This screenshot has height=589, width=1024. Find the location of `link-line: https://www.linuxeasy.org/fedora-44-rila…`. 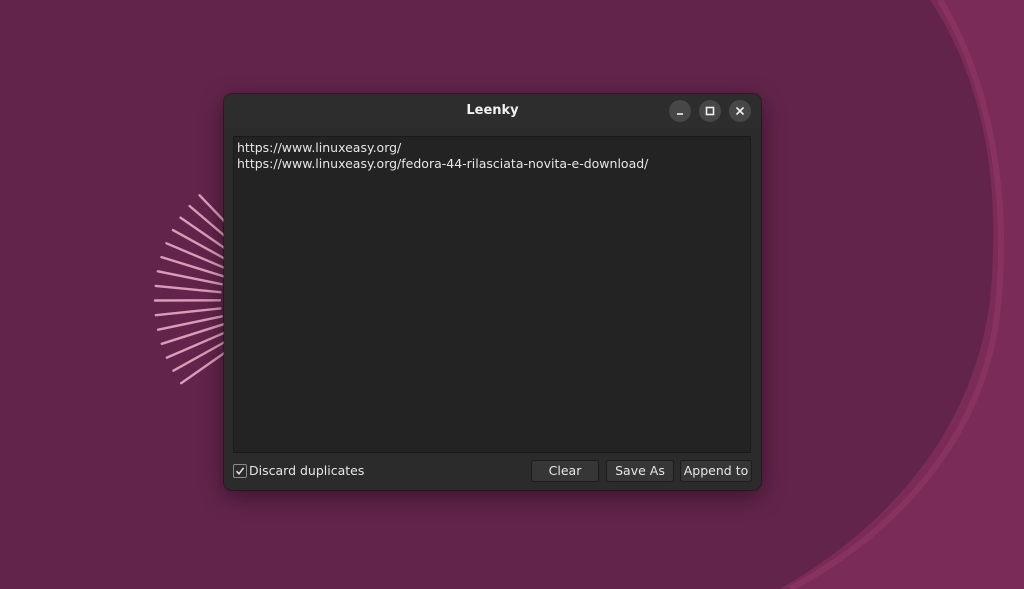

link-line: https://www.linuxeasy.org/fedora-44-rila… is located at coordinates (443, 163).